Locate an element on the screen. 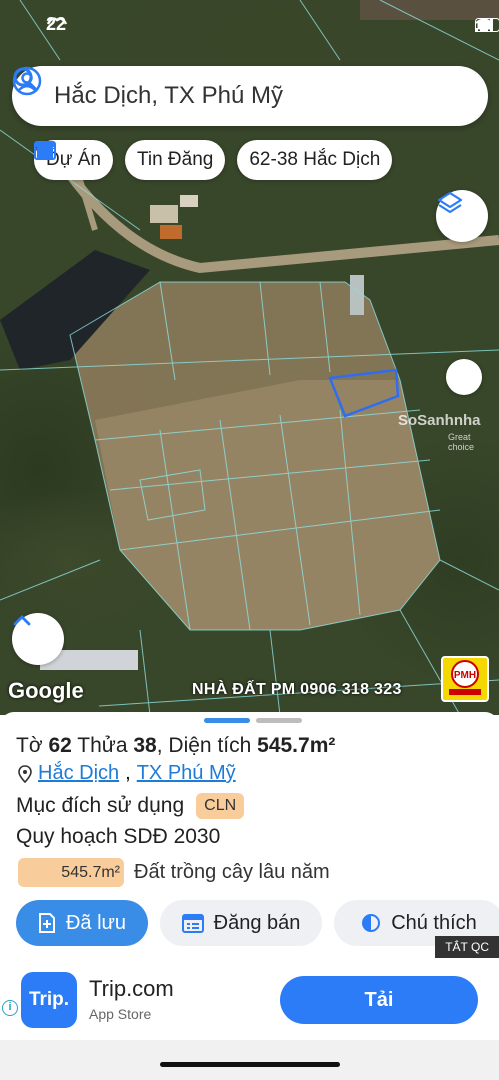  search-icon is located at coordinates (25, 79).